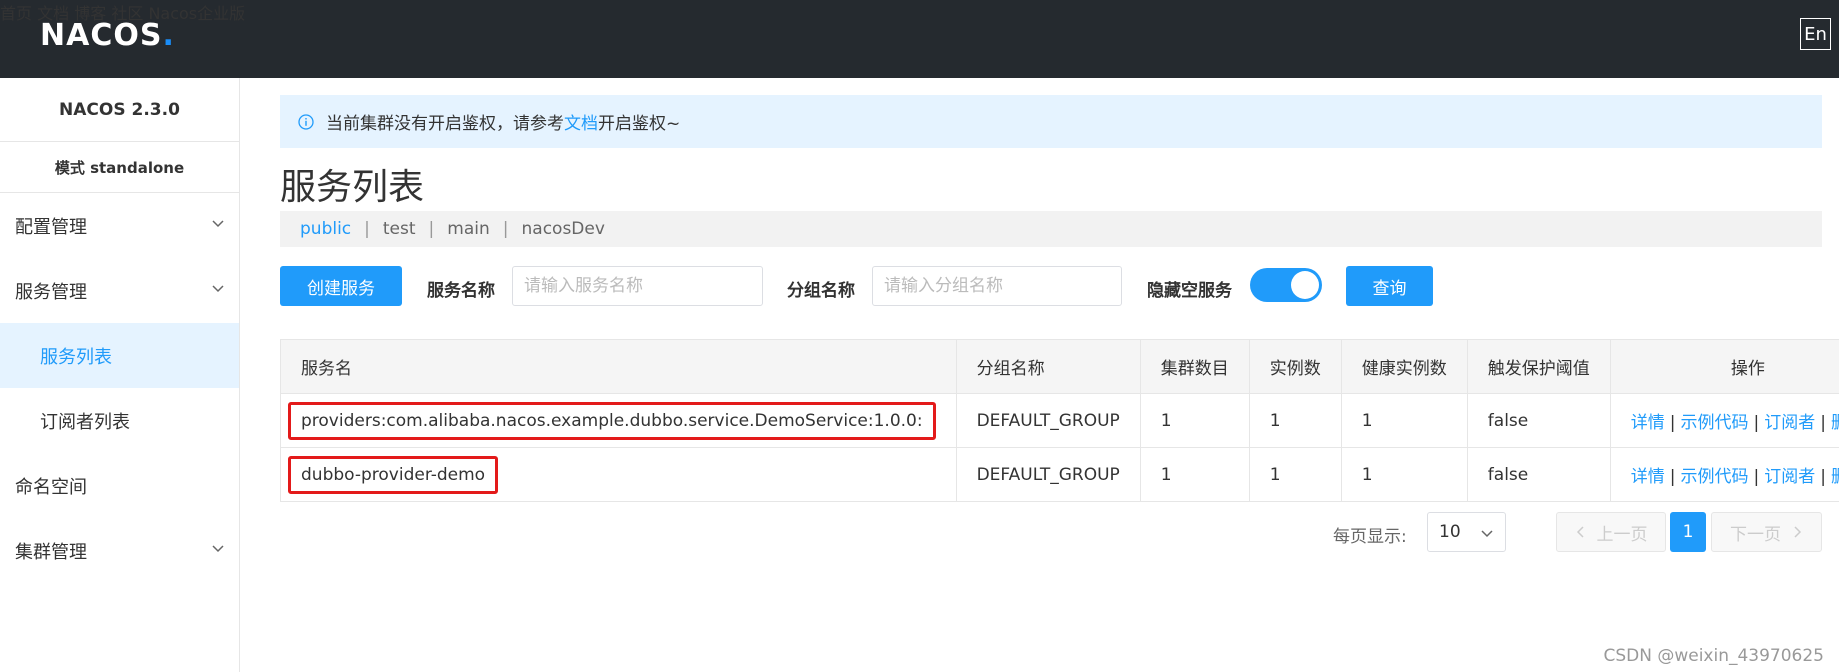 The height and width of the screenshot is (672, 1839). I want to click on service-name-cell: dubbo-provider-demo, so click(618, 474).